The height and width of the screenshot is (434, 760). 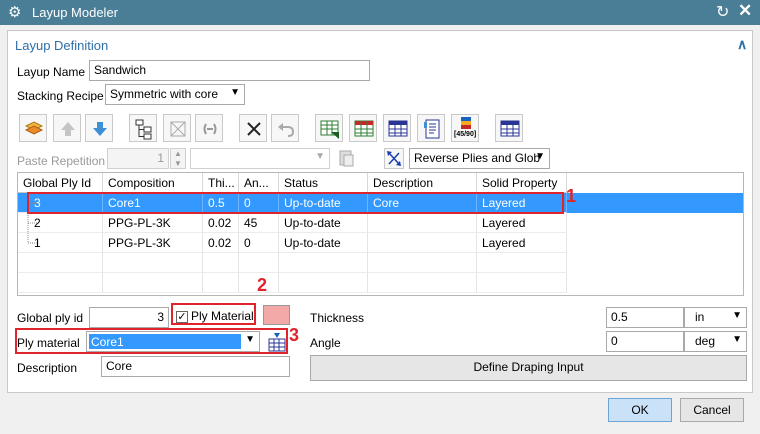 What do you see at coordinates (153, 183) in the screenshot?
I see `column-header-composition: Composition` at bounding box center [153, 183].